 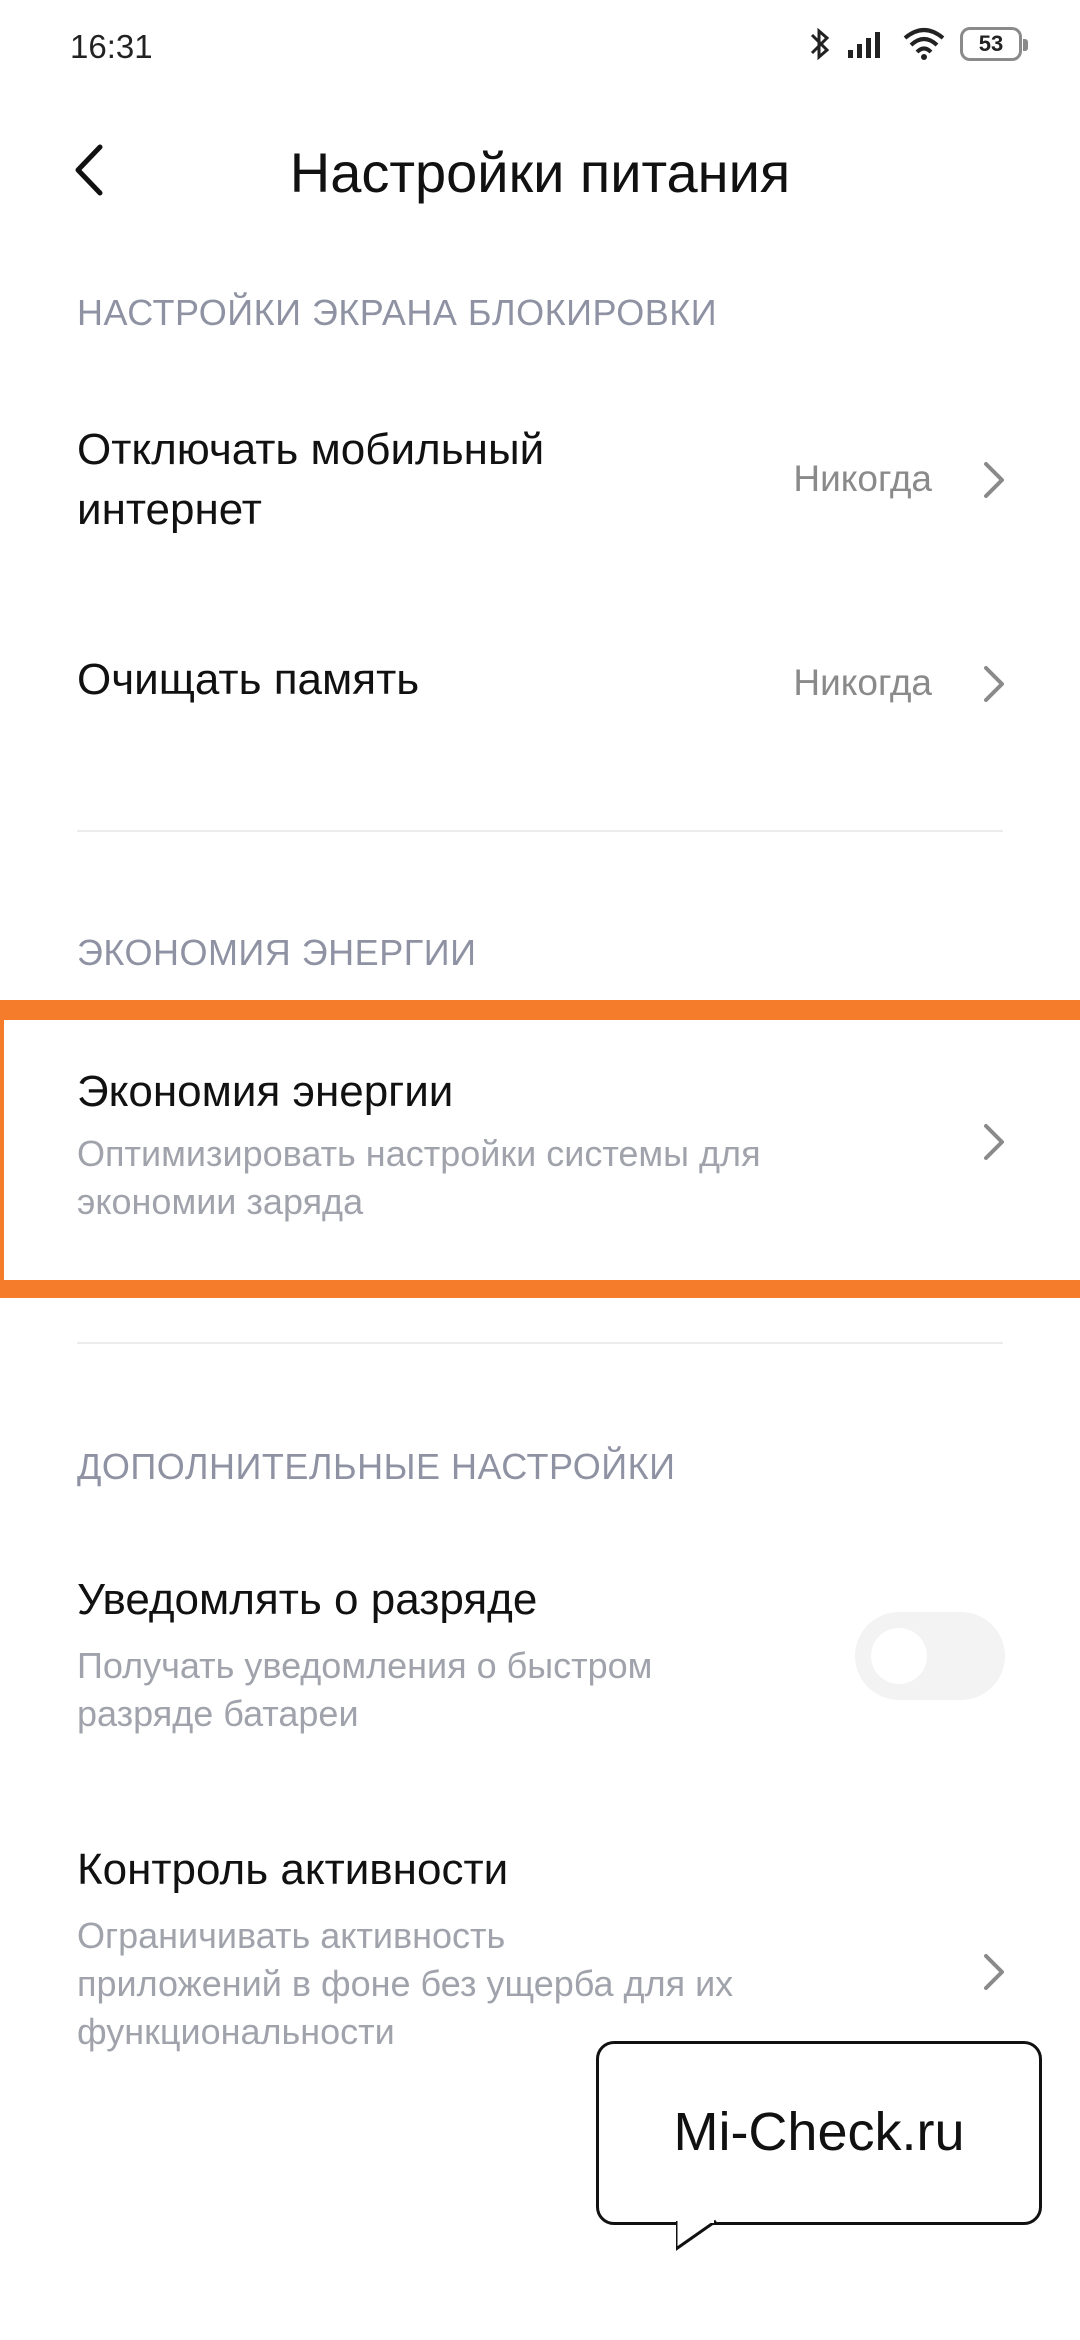 I want to click on list-item-disable-mobile-data: Отключать мобильный интернет Никогда, so click(x=540, y=490).